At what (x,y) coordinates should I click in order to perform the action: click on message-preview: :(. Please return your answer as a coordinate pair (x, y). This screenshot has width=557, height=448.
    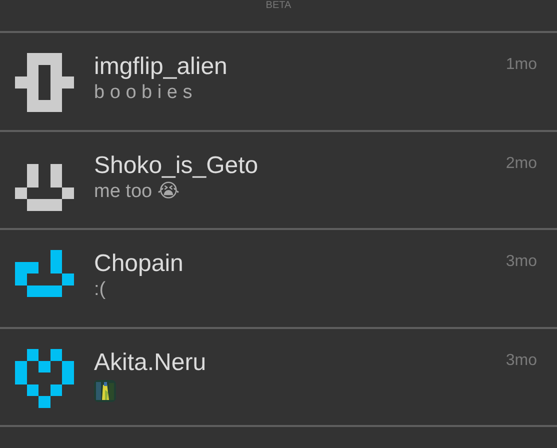
    Looking at the image, I should click on (100, 290).